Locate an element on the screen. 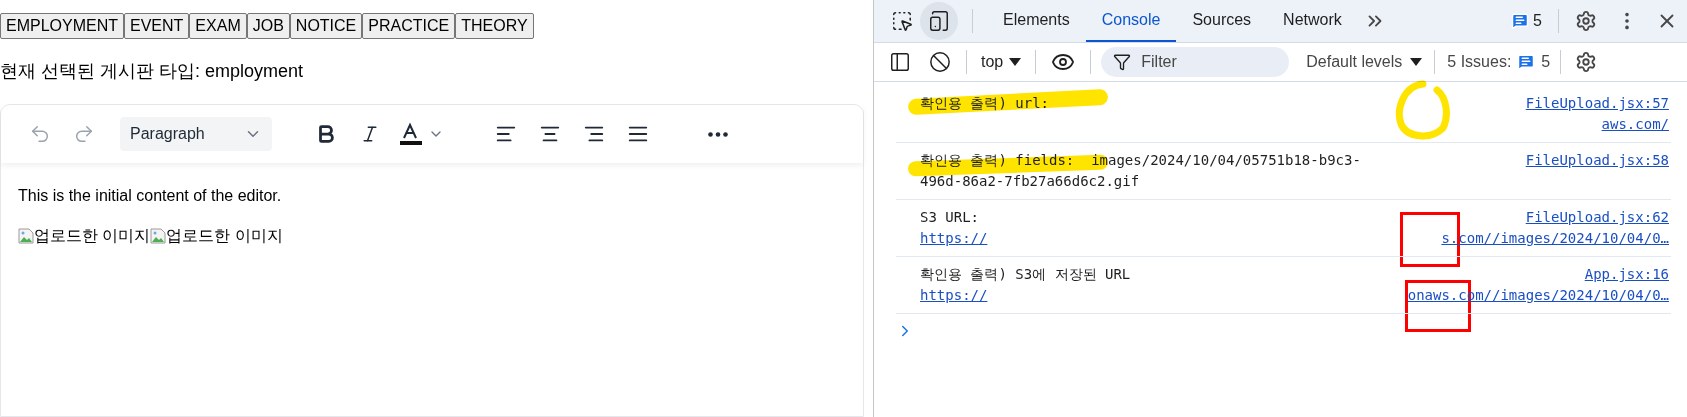  console-message: 확인용 출력) url: is located at coordinates (984, 103).